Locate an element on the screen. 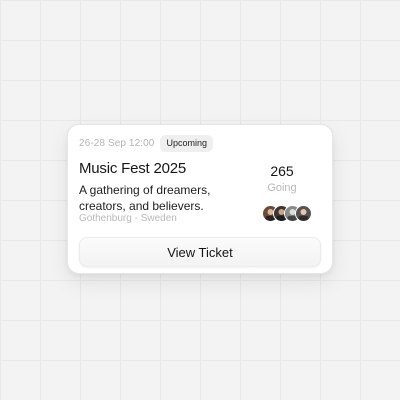  avatar is located at coordinates (303, 213).